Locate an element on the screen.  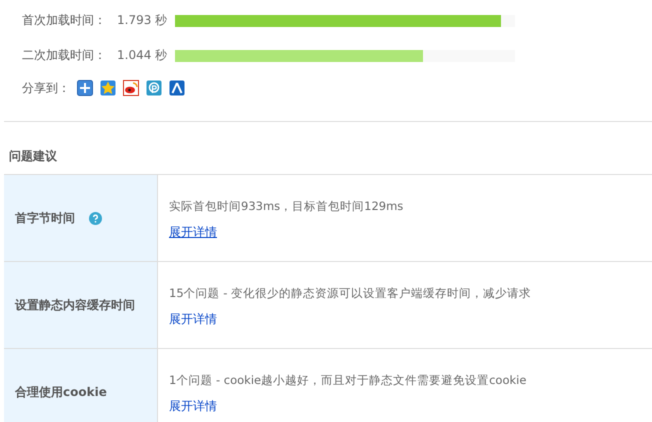
help-icon is located at coordinates (95, 218).